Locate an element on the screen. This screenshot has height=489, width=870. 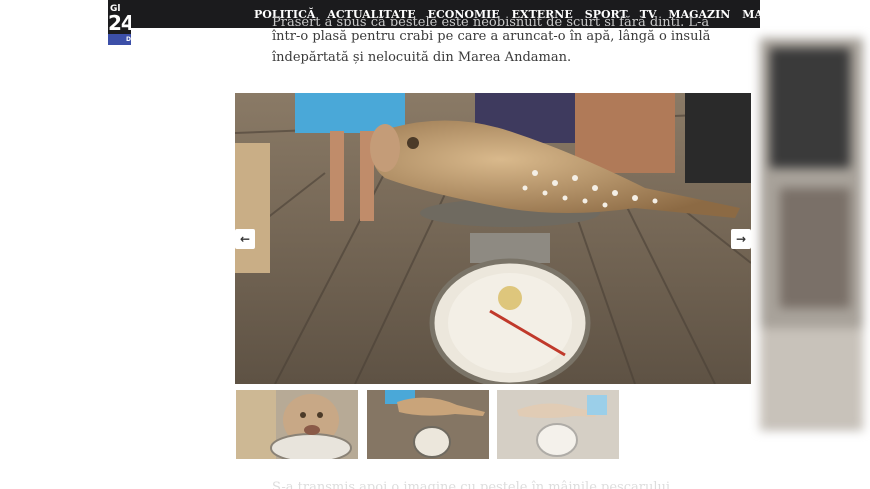
thumbnail-fish-scale is located at coordinates (428, 424).